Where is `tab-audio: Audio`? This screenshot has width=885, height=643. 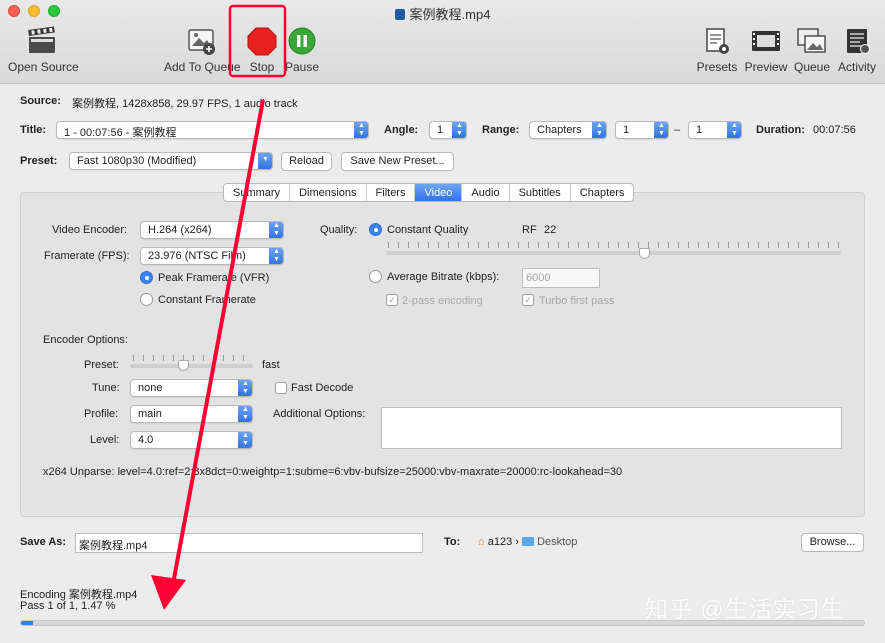
tab-audio: Audio is located at coordinates (486, 192).